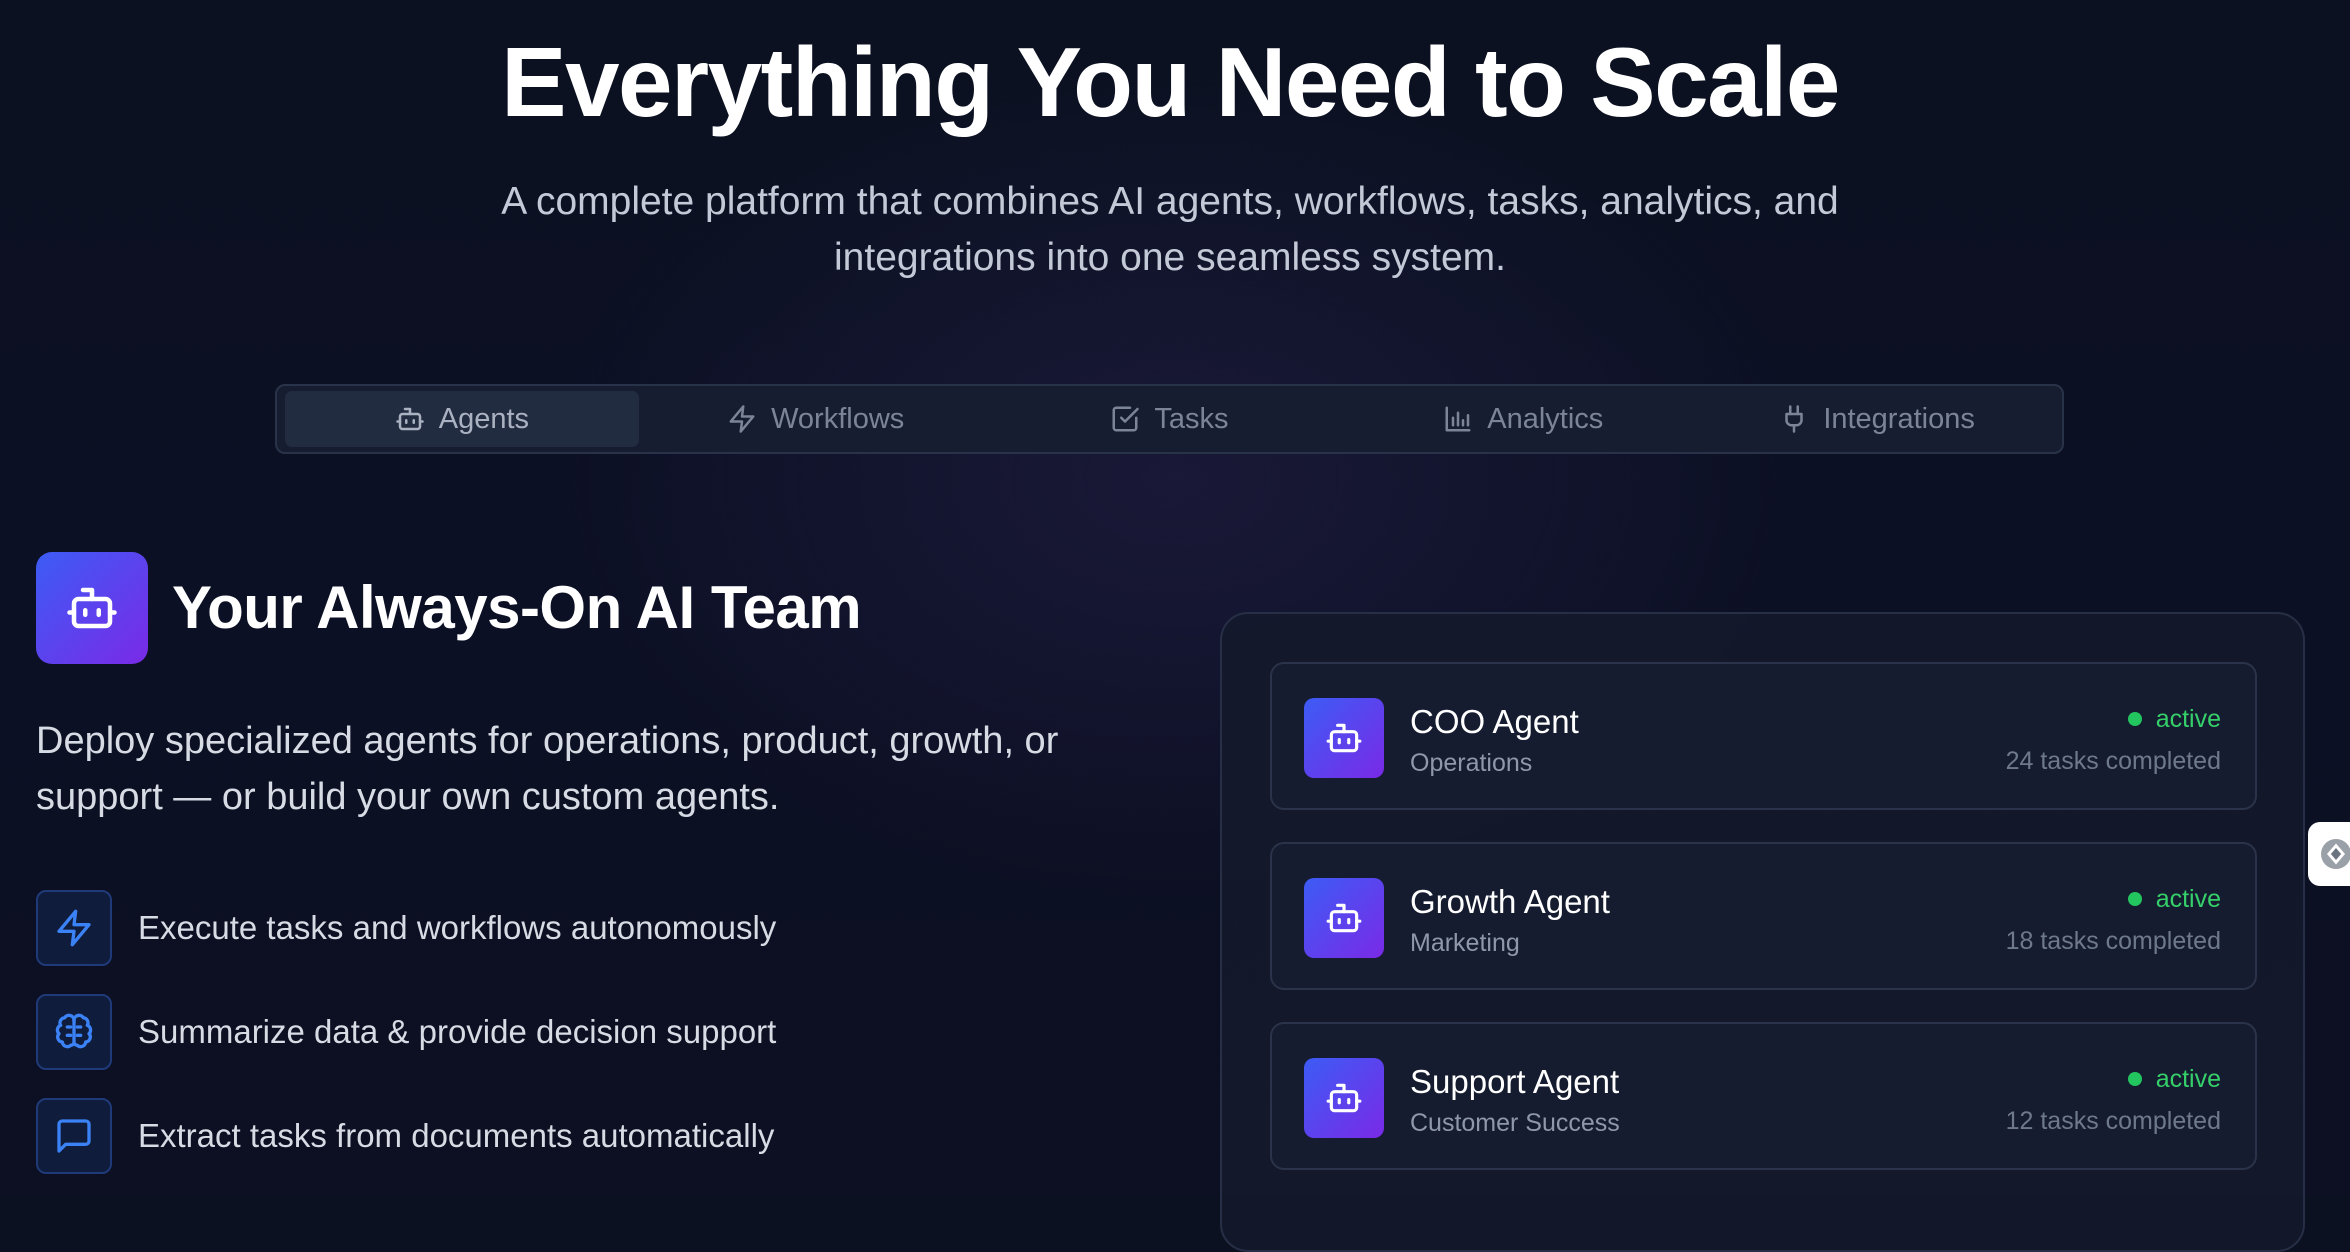  What do you see at coordinates (1899, 418) in the screenshot?
I see `tab-label: Integrations` at bounding box center [1899, 418].